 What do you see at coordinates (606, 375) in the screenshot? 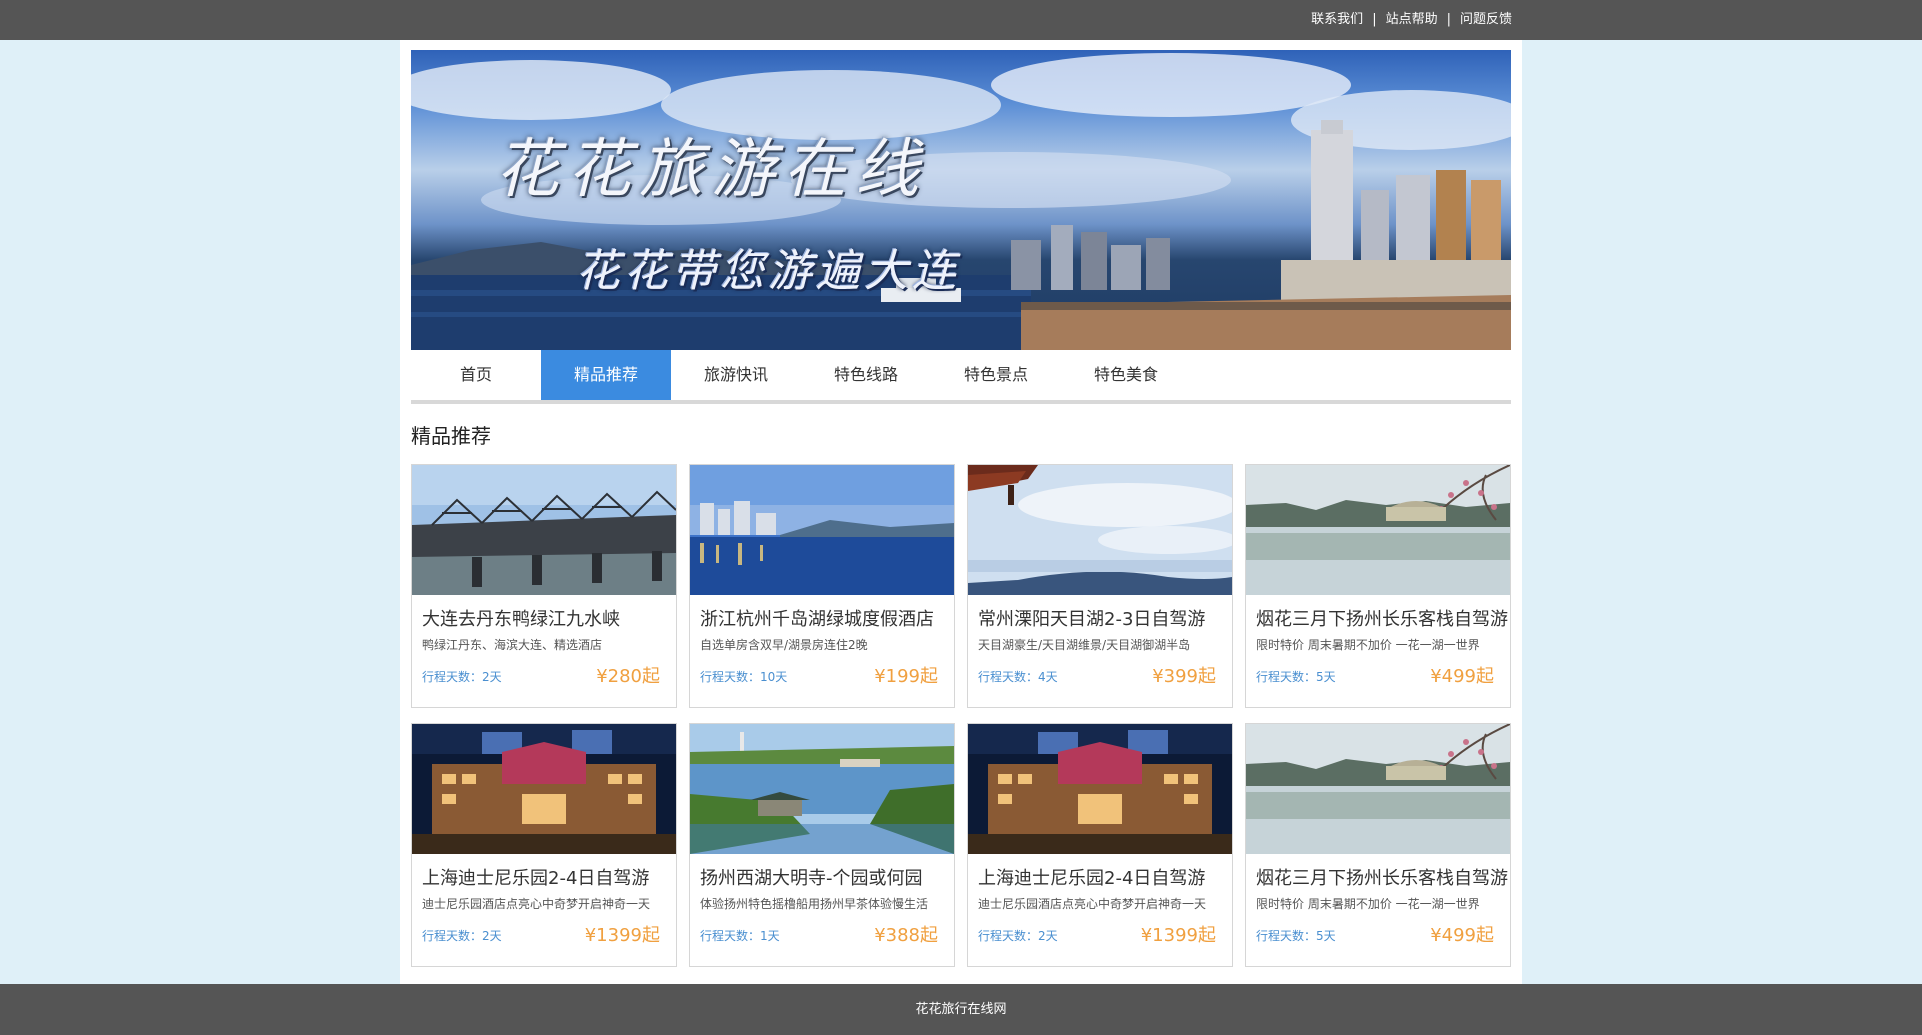
I see `nav-featured: 精品推荐` at bounding box center [606, 375].